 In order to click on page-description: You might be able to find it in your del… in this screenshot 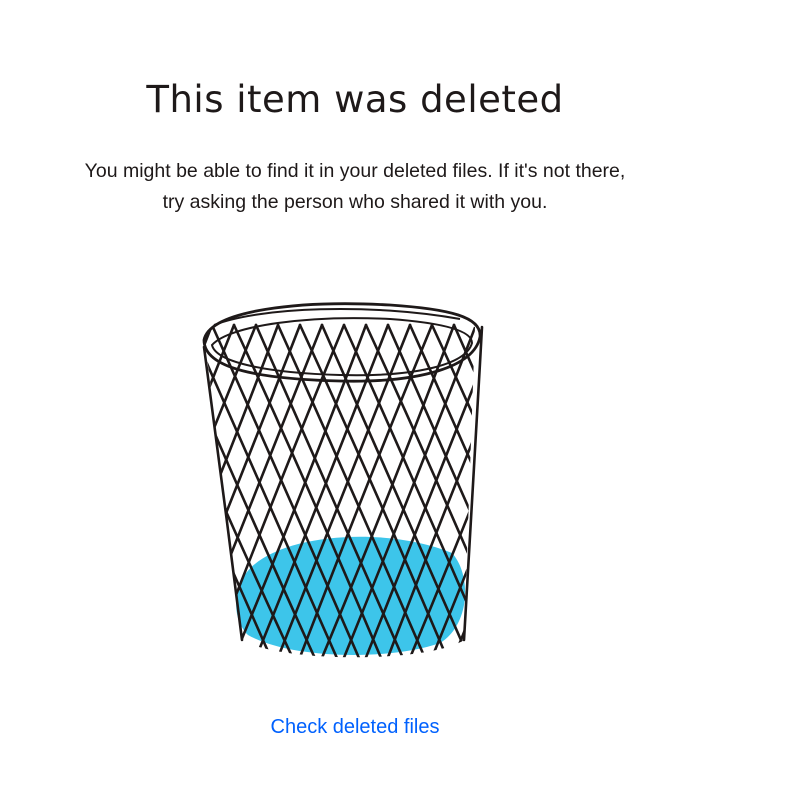, I will do `click(355, 187)`.